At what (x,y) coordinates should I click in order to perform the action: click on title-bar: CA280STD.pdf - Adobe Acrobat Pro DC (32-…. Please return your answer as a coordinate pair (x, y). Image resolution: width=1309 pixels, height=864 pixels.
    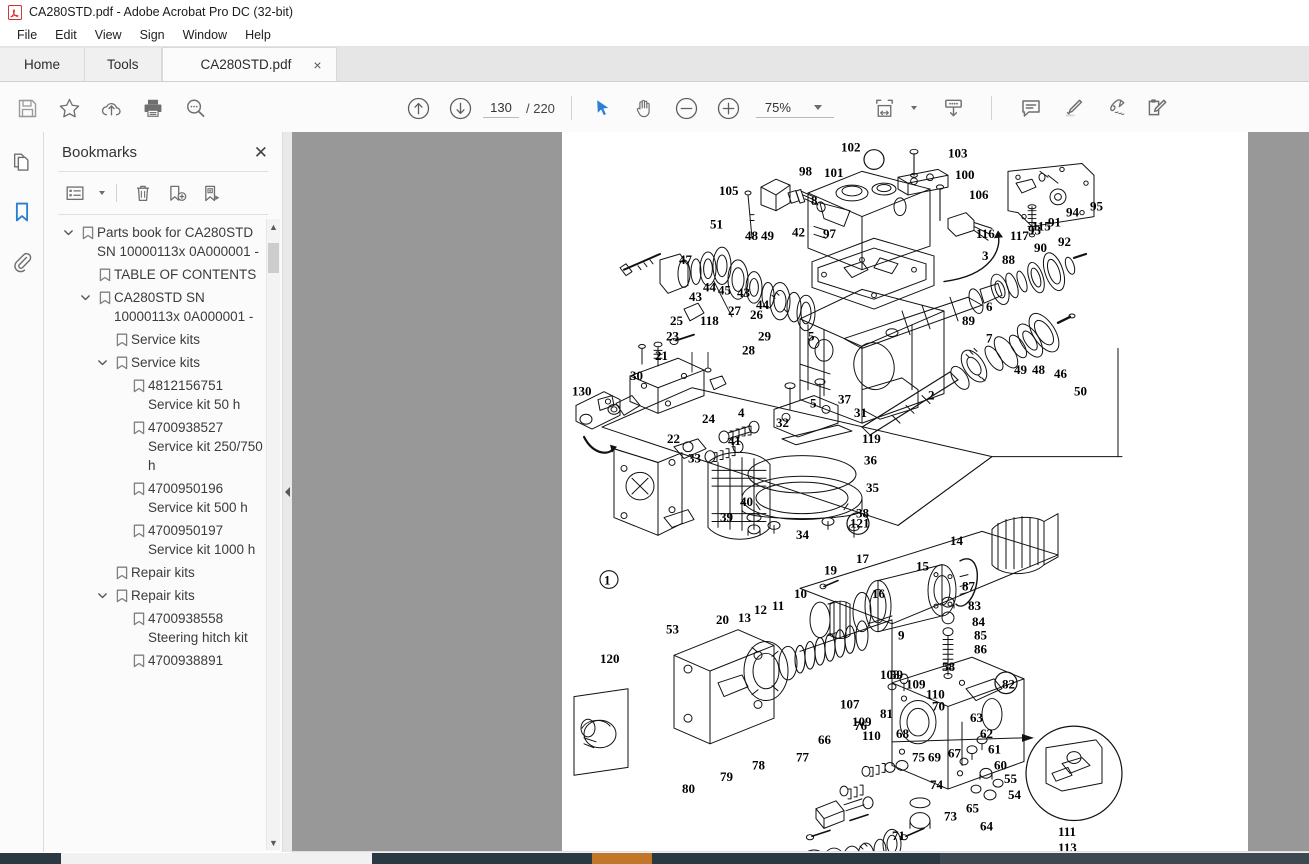
    Looking at the image, I should click on (654, 12).